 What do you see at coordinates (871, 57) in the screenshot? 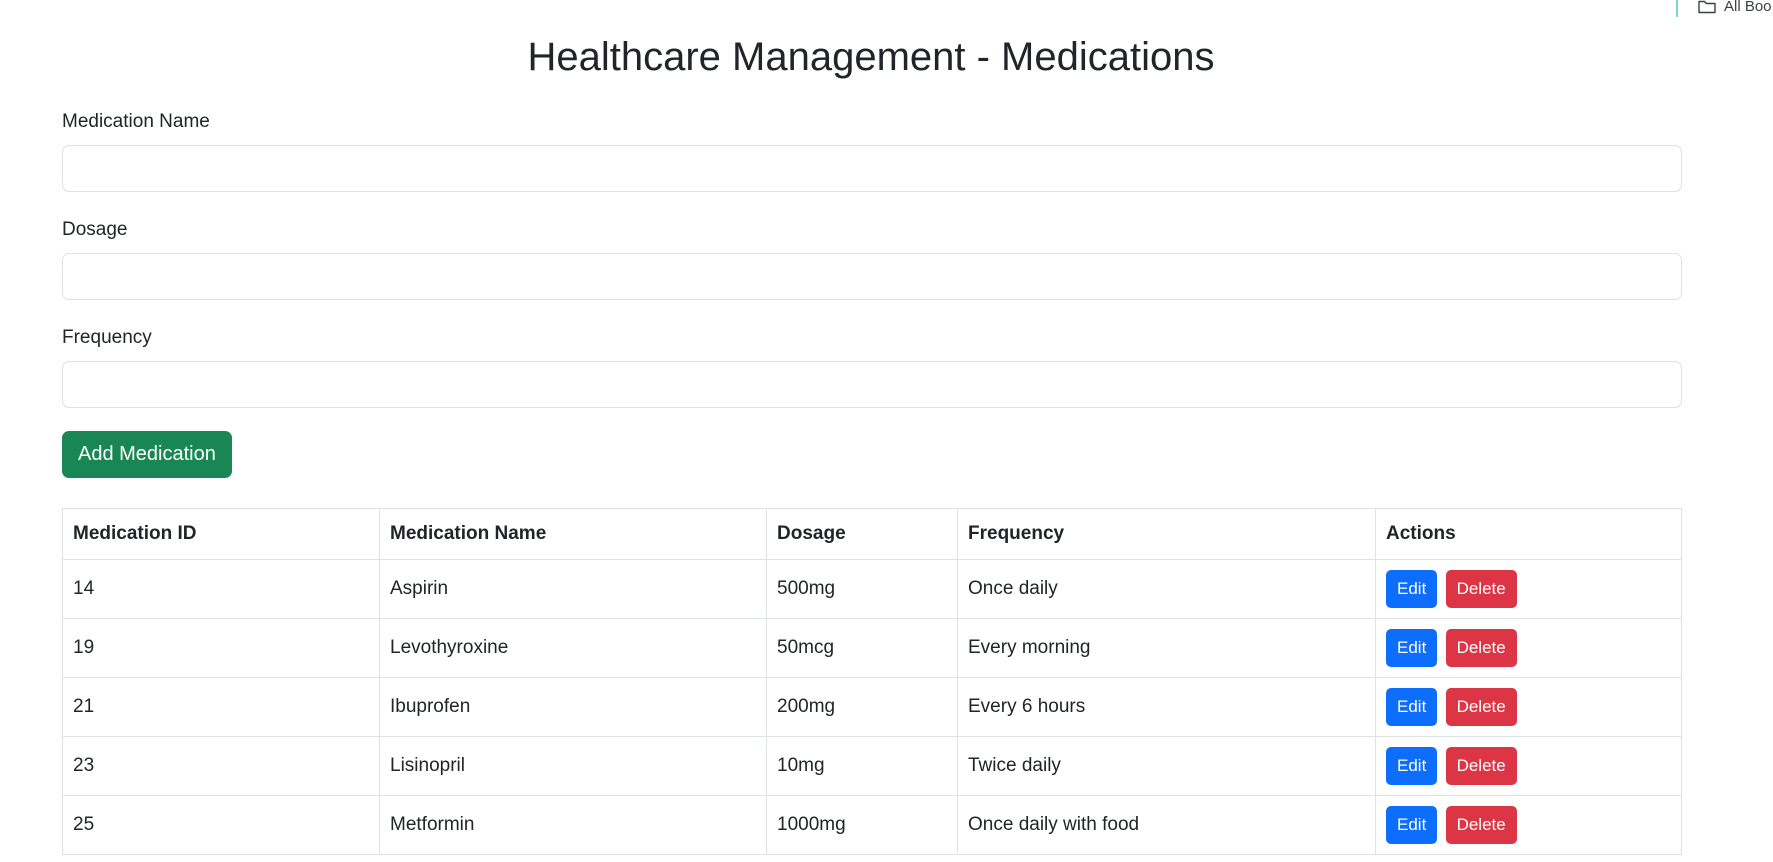
I see `page-title: Healthcare Management - Medications` at bounding box center [871, 57].